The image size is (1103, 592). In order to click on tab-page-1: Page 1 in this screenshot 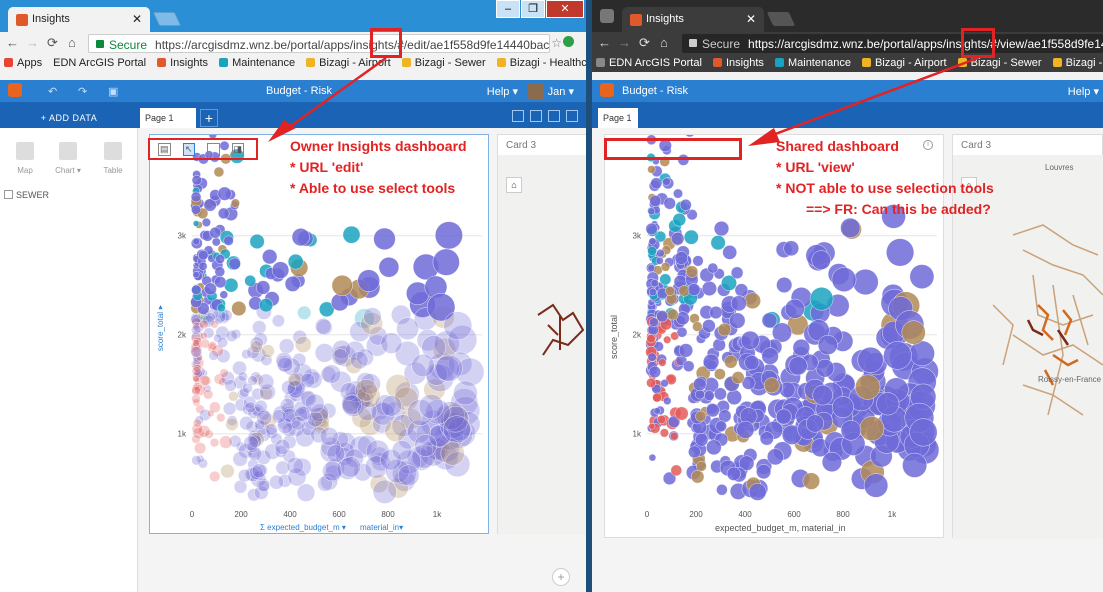, I will do `click(168, 118)`.